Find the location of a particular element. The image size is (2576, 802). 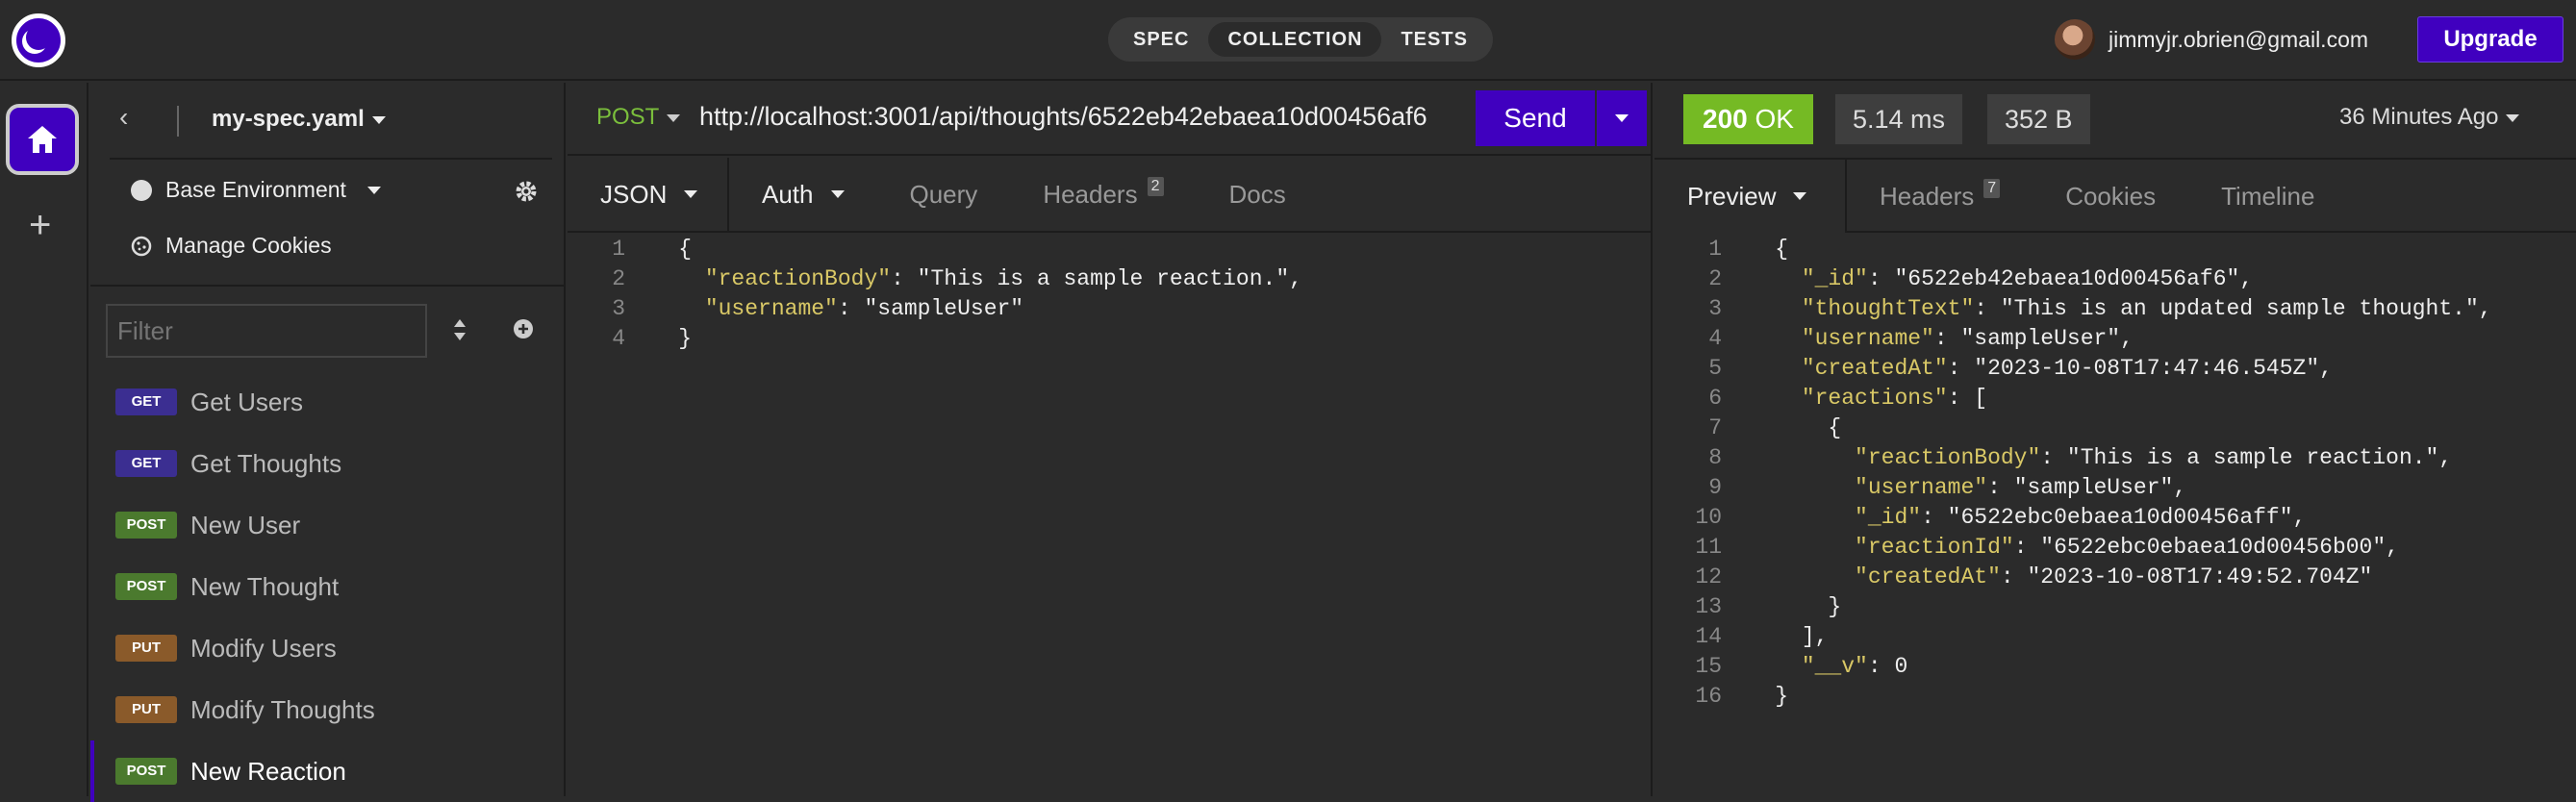

app-logo-icon is located at coordinates (38, 40).